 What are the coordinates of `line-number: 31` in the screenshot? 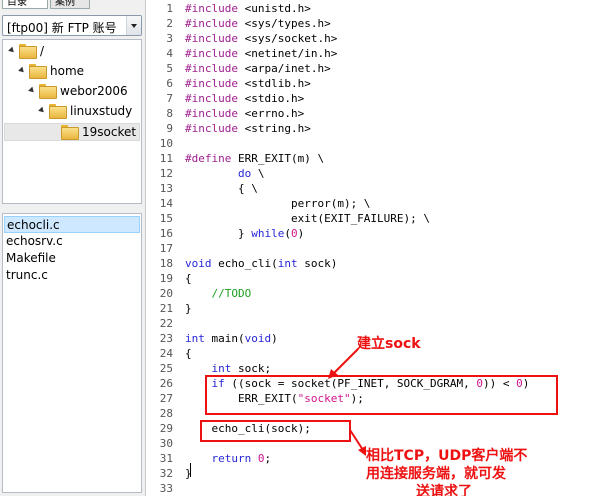 It's located at (166, 458).